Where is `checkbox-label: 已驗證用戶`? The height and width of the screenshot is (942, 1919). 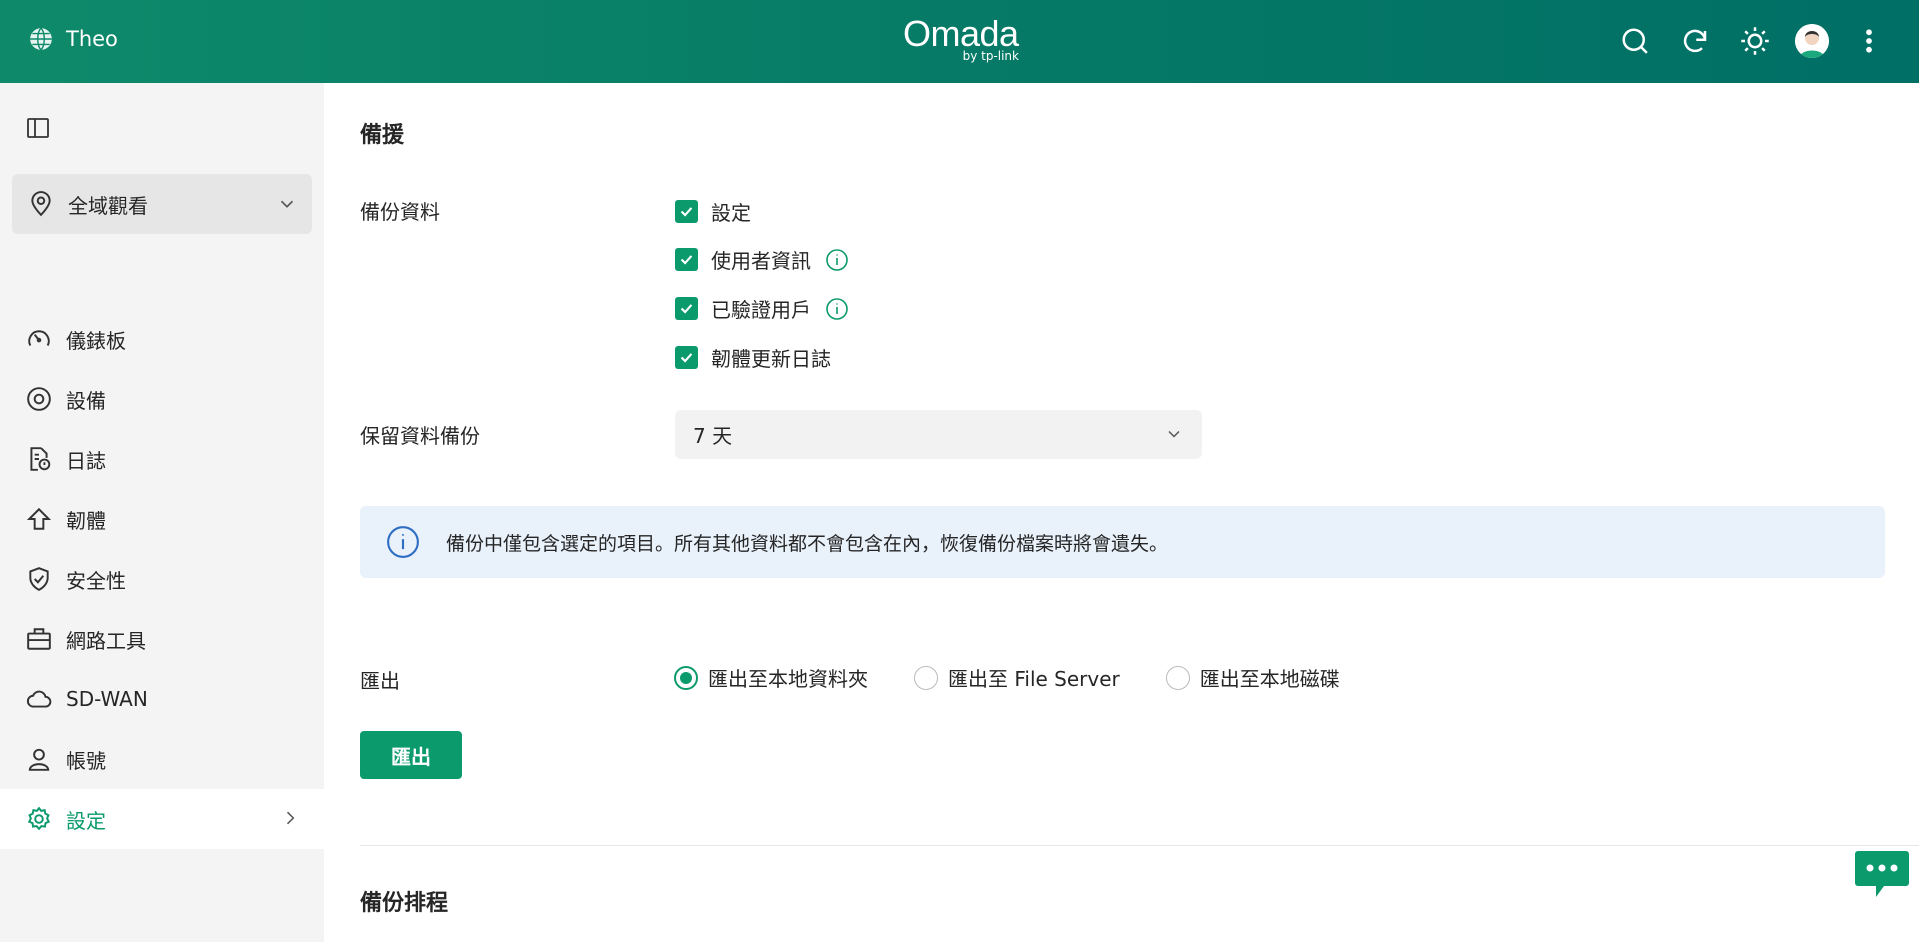 checkbox-label: 已驗證用戶 is located at coordinates (761, 310).